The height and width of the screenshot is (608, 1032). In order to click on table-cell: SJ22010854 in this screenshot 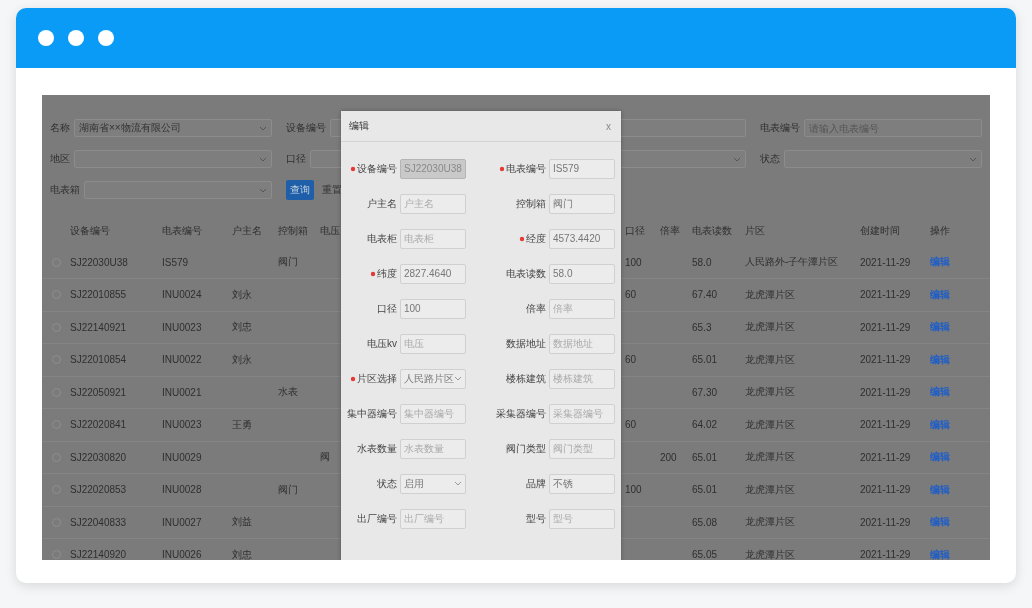, I will do `click(98, 360)`.